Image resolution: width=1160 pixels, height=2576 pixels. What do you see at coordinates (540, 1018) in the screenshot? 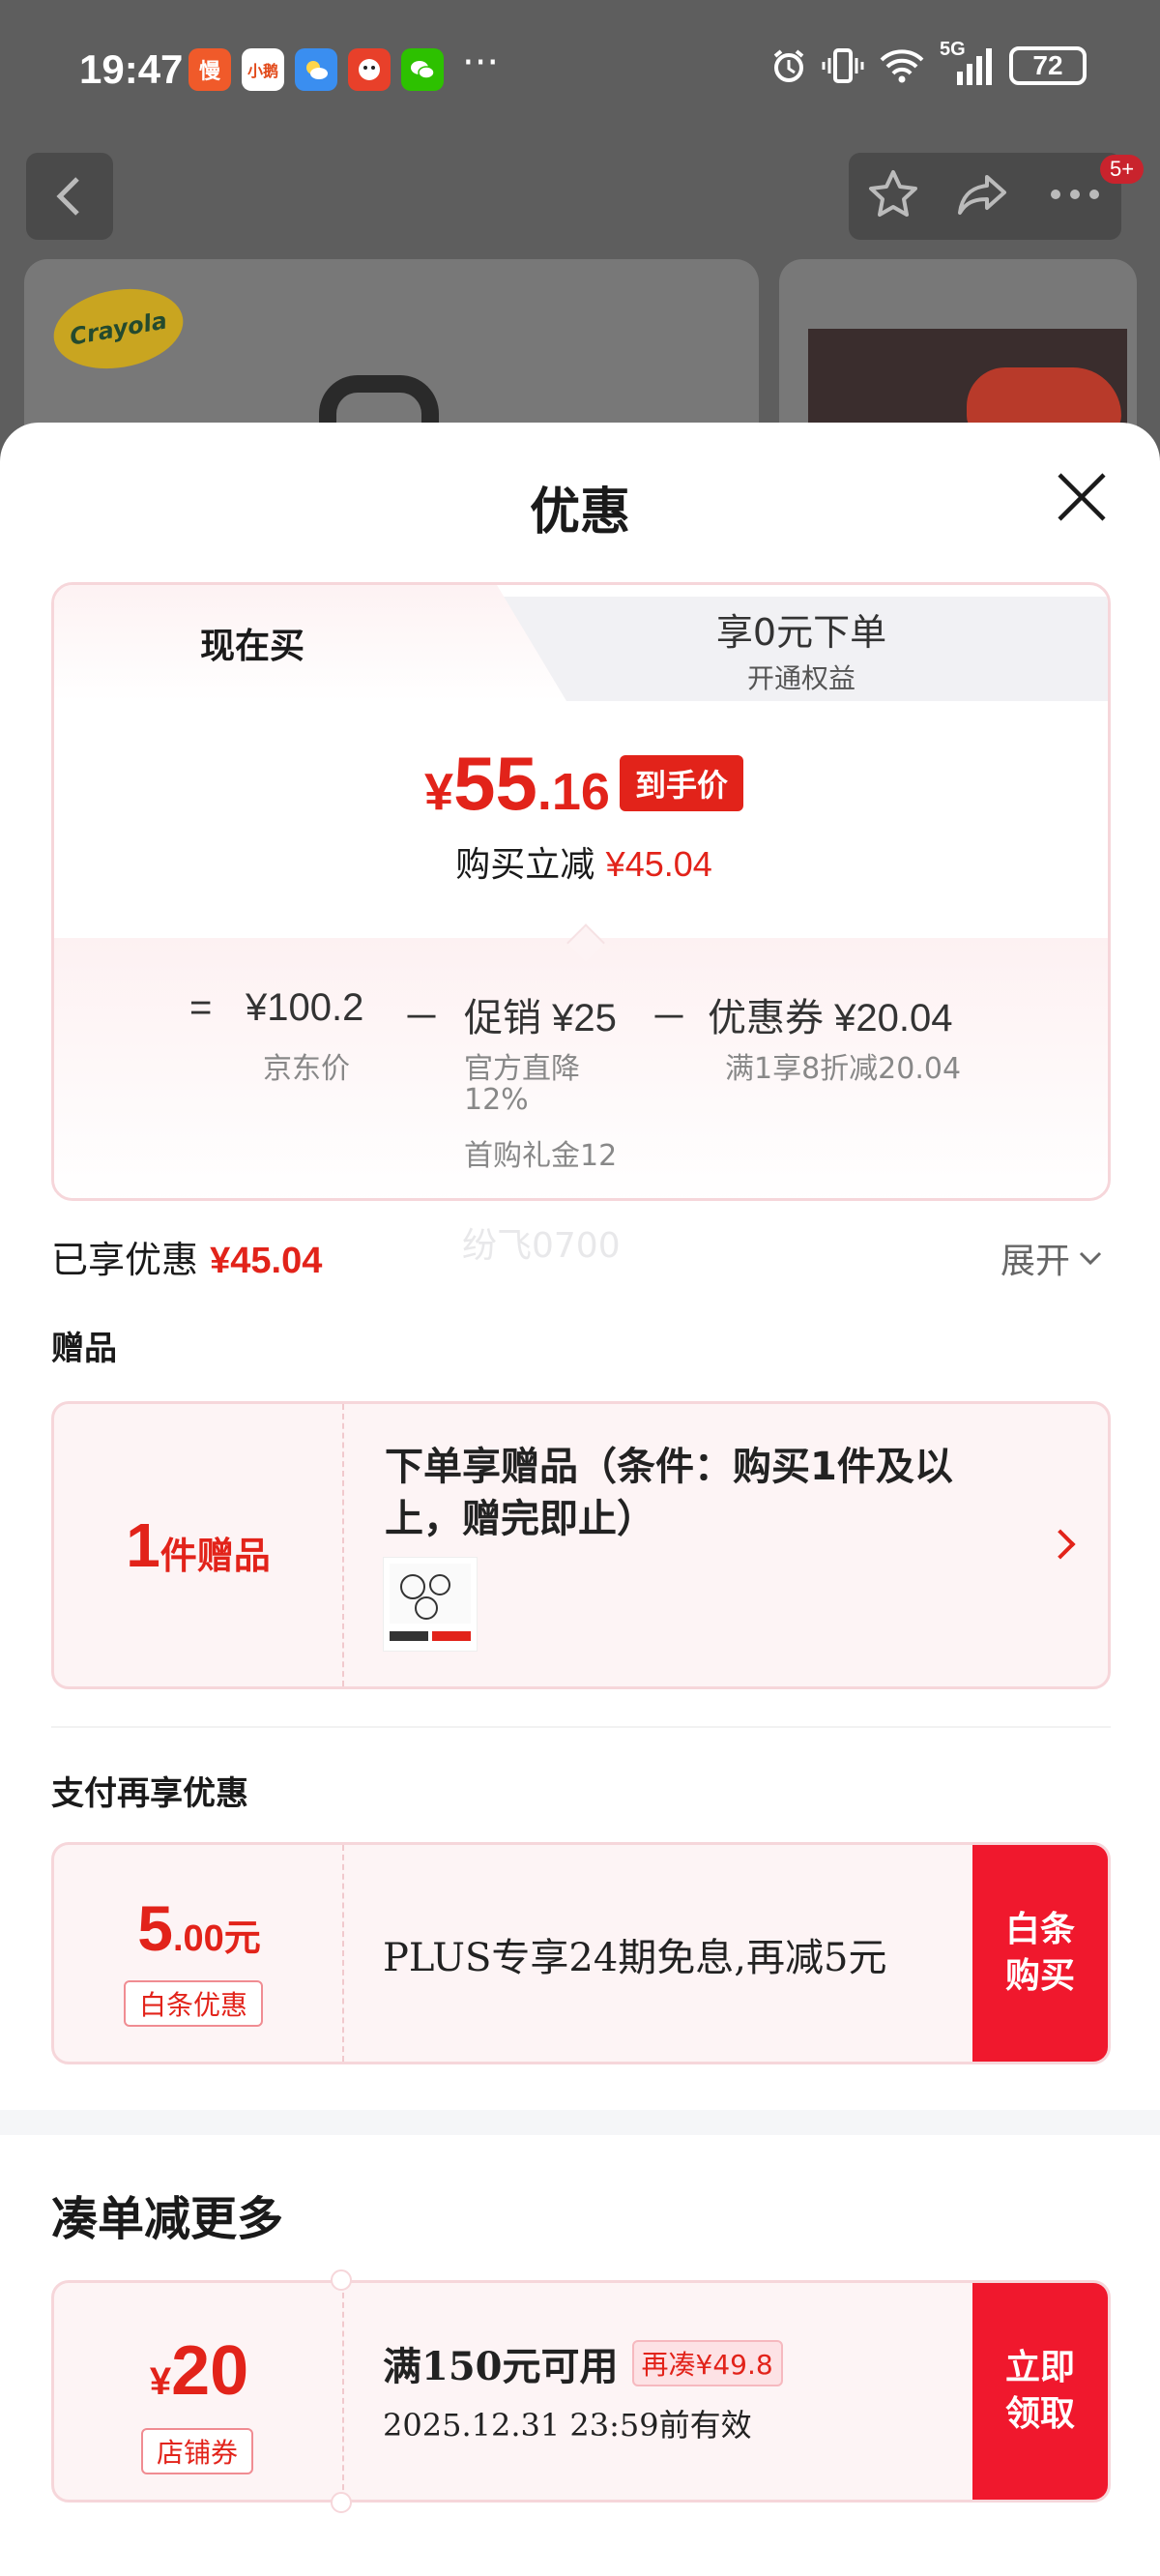
I see `promo-amount: 促销 ¥25` at bounding box center [540, 1018].